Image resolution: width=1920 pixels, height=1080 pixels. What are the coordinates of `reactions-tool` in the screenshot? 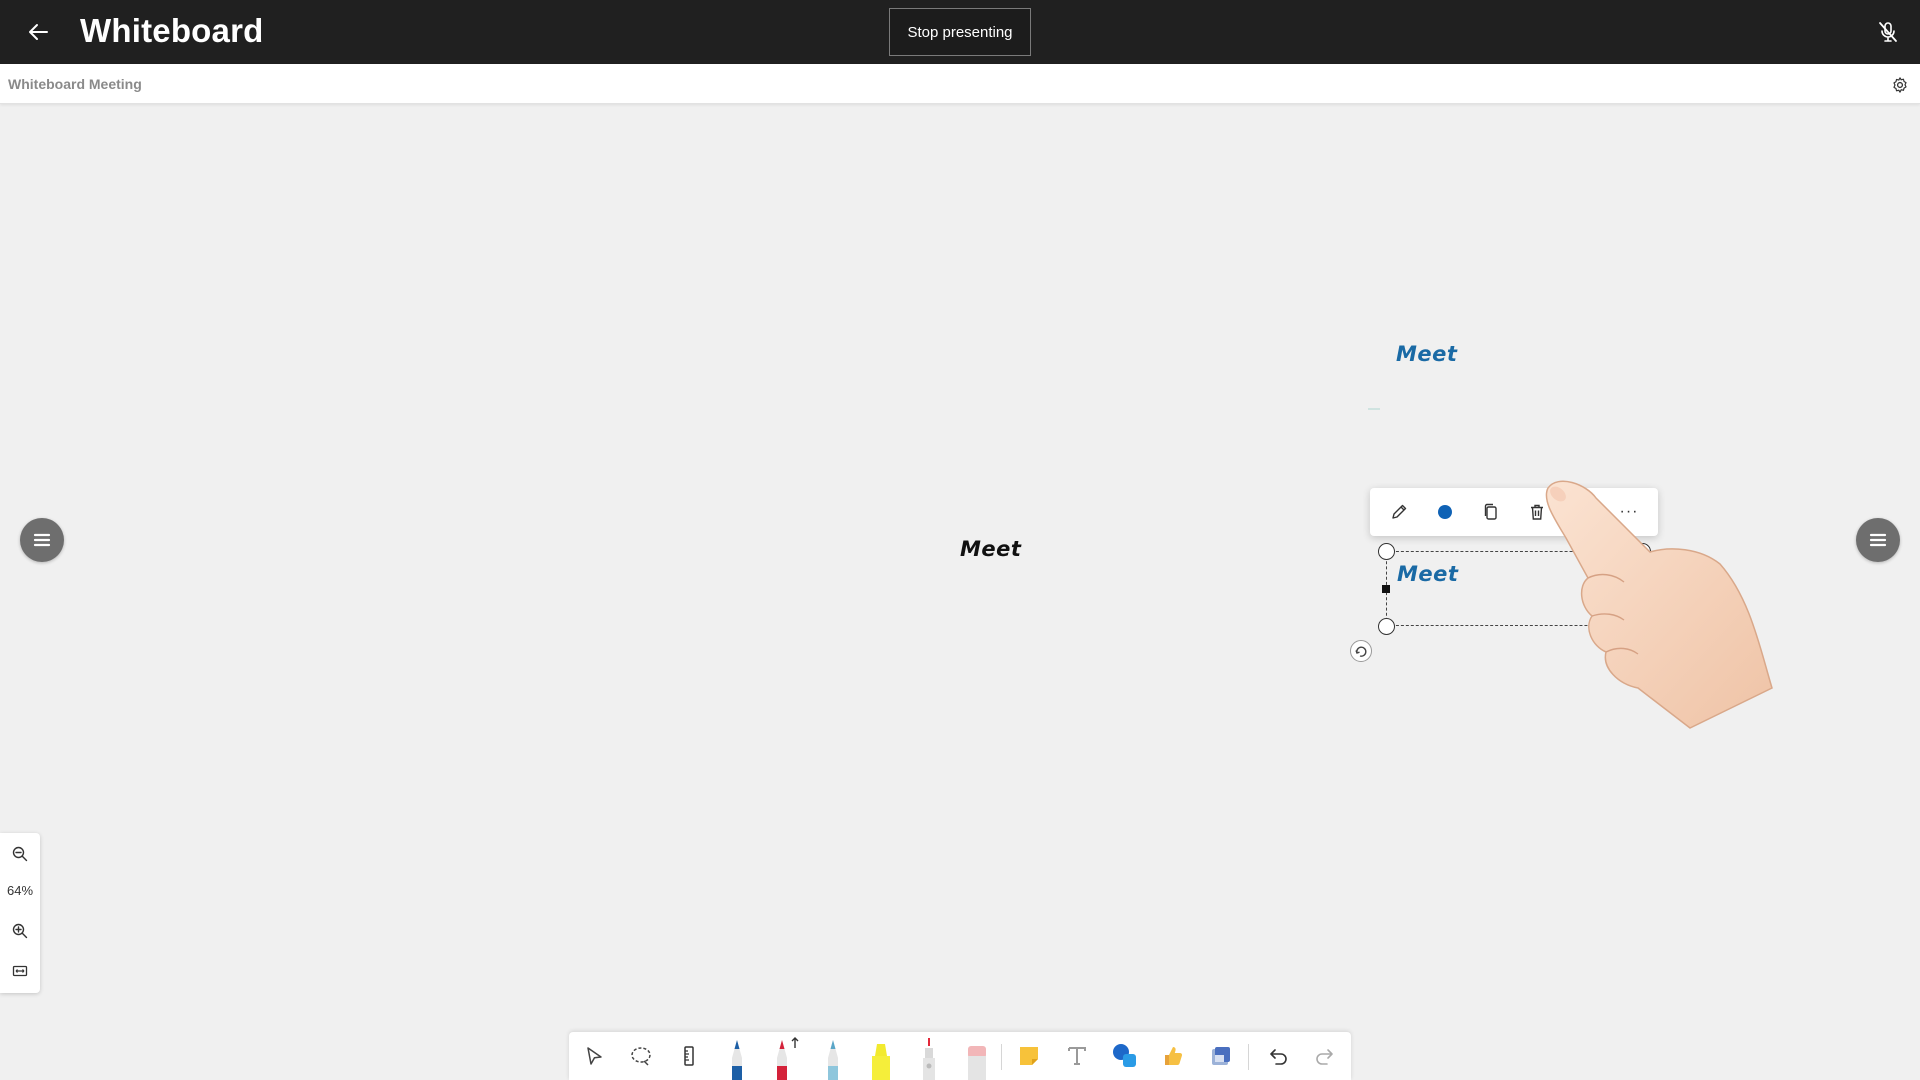 It's located at (1173, 1056).